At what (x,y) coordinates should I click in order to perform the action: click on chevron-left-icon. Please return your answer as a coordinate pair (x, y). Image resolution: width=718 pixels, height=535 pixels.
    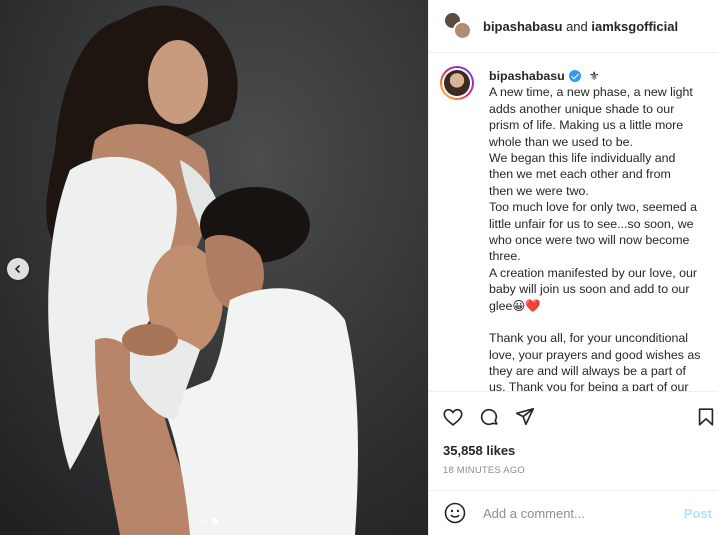
    Looking at the image, I should click on (17, 269).